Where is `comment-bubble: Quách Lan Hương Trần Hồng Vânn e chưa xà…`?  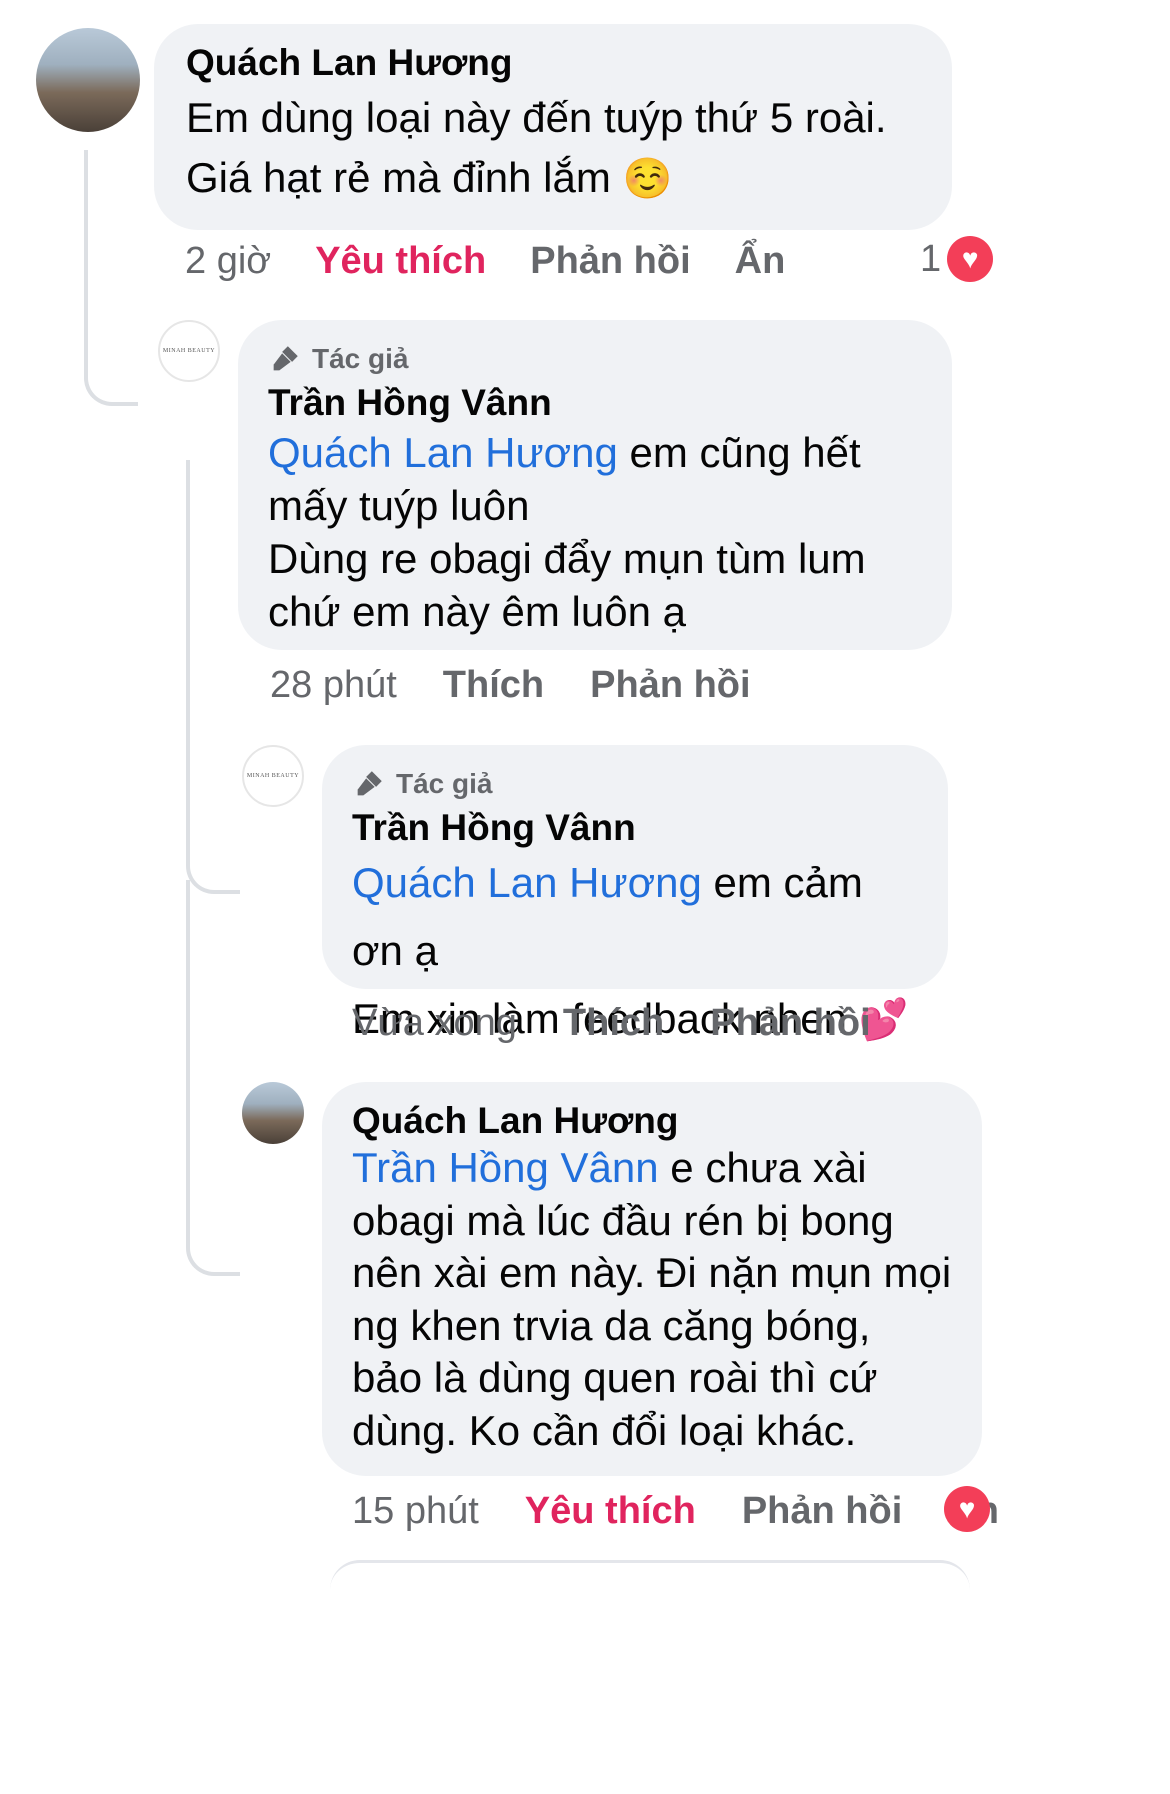 comment-bubble: Quách Lan Hương Trần Hồng Vânn e chưa xà… is located at coordinates (652, 1279).